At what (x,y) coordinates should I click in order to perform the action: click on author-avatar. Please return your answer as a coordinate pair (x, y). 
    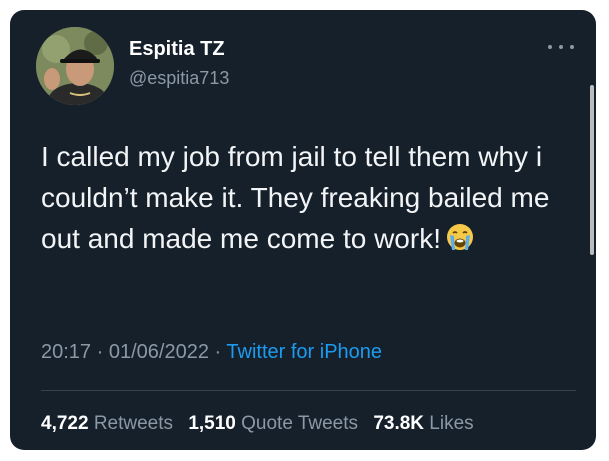
    Looking at the image, I should click on (75, 66).